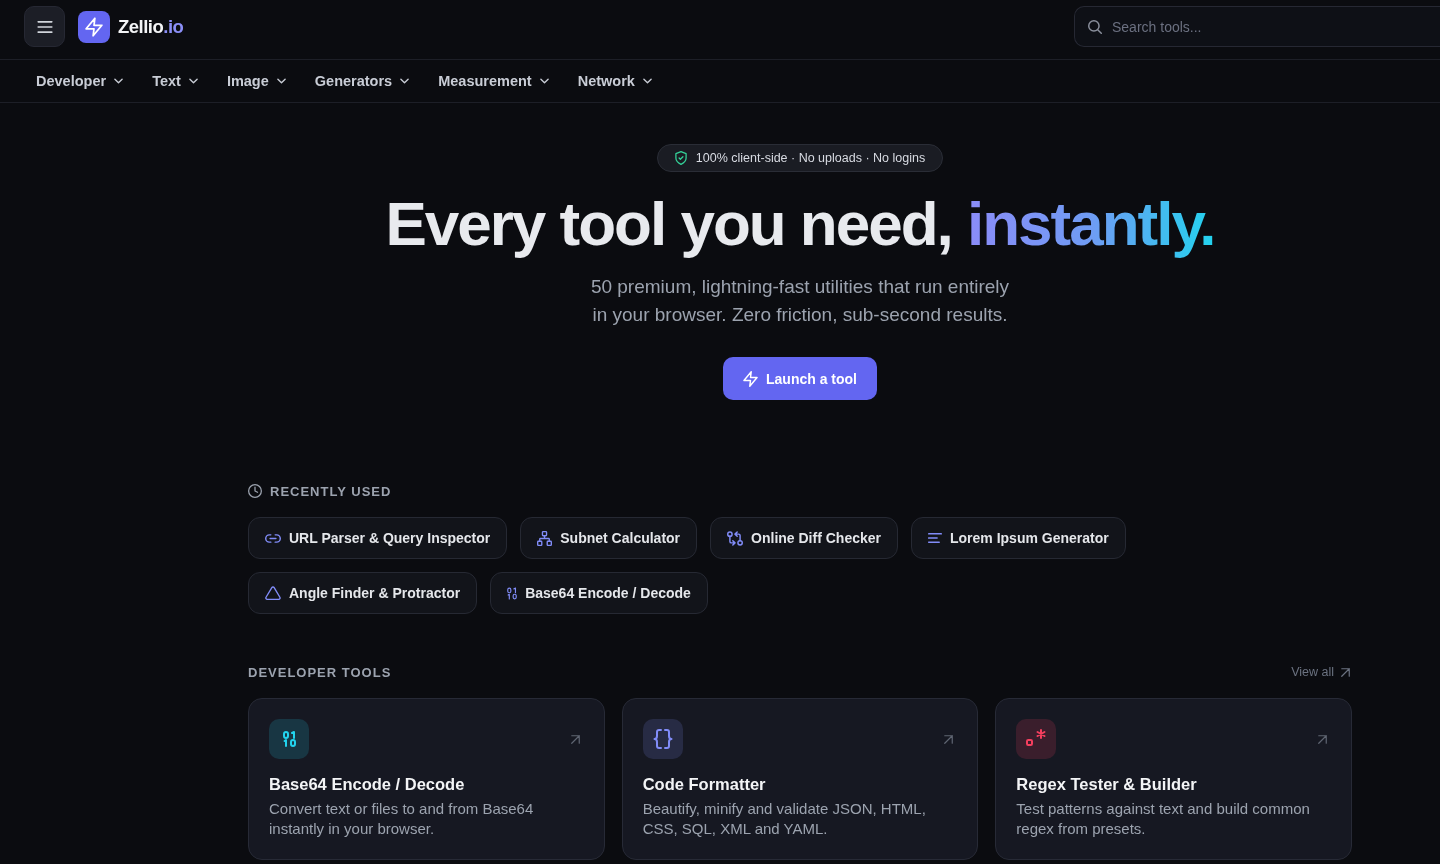 This screenshot has width=1440, height=864. Describe the element at coordinates (810, 158) in the screenshot. I see `privacy-note: 100% client-side · No uploads · No logins` at that location.